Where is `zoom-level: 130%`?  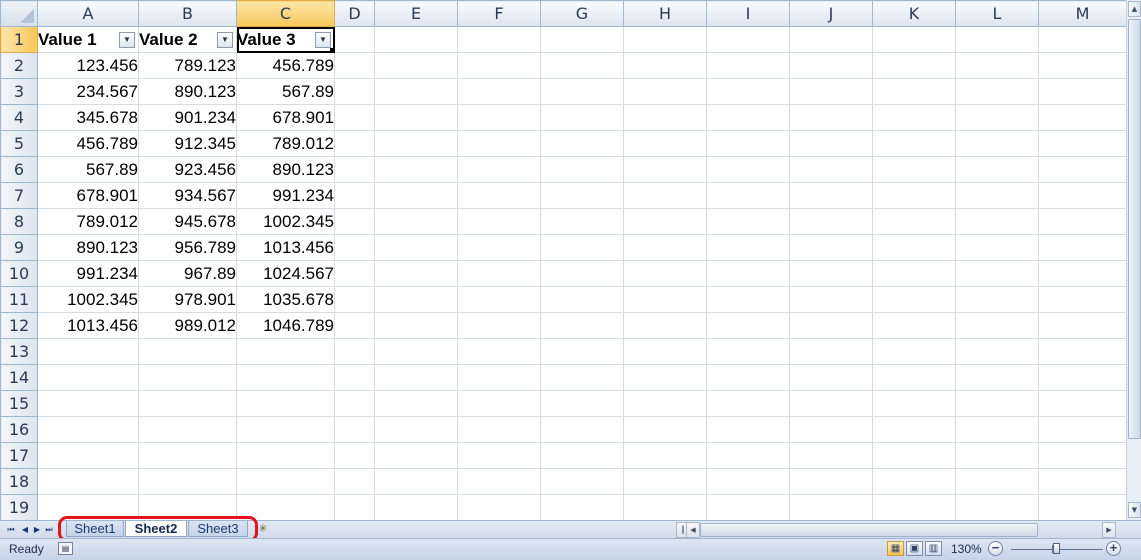
zoom-level: 130% is located at coordinates (966, 549).